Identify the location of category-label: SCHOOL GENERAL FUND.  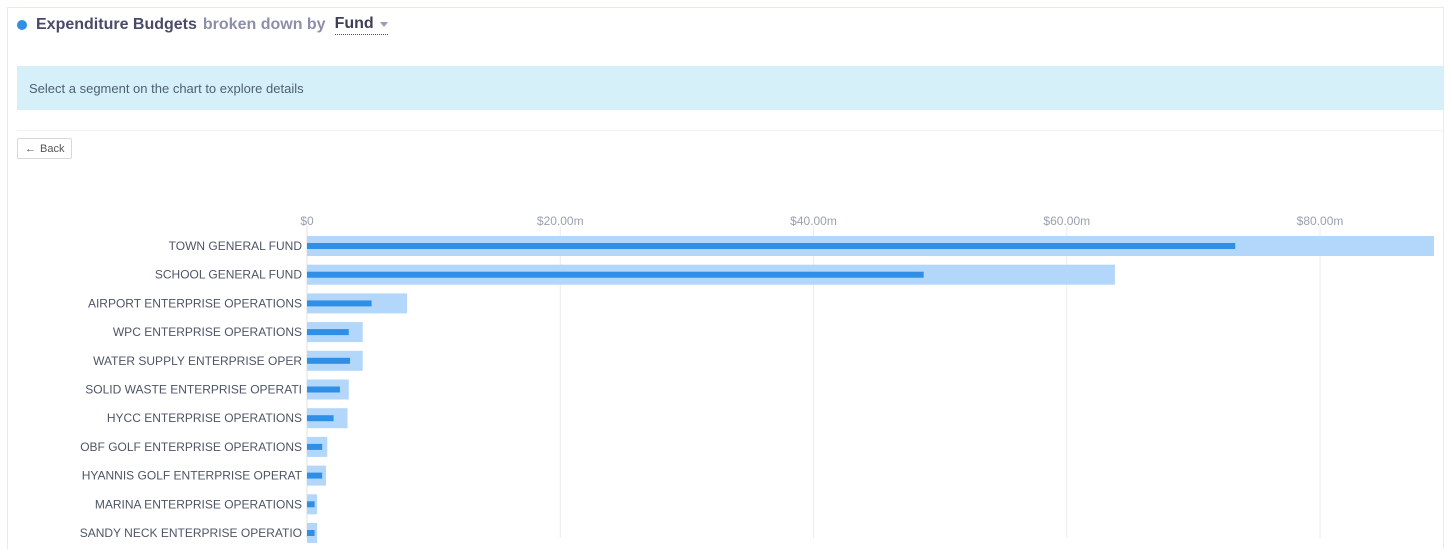
(228, 275).